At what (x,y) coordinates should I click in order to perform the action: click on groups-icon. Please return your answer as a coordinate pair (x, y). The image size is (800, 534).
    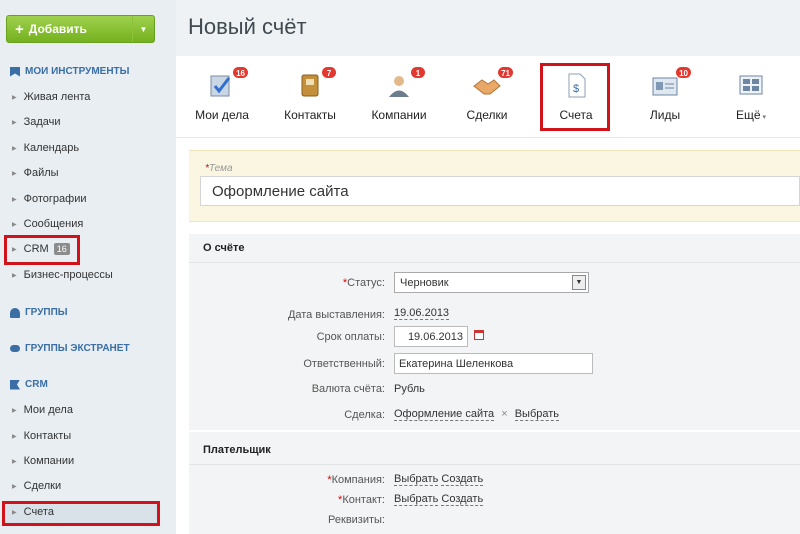
    Looking at the image, I should click on (15, 312).